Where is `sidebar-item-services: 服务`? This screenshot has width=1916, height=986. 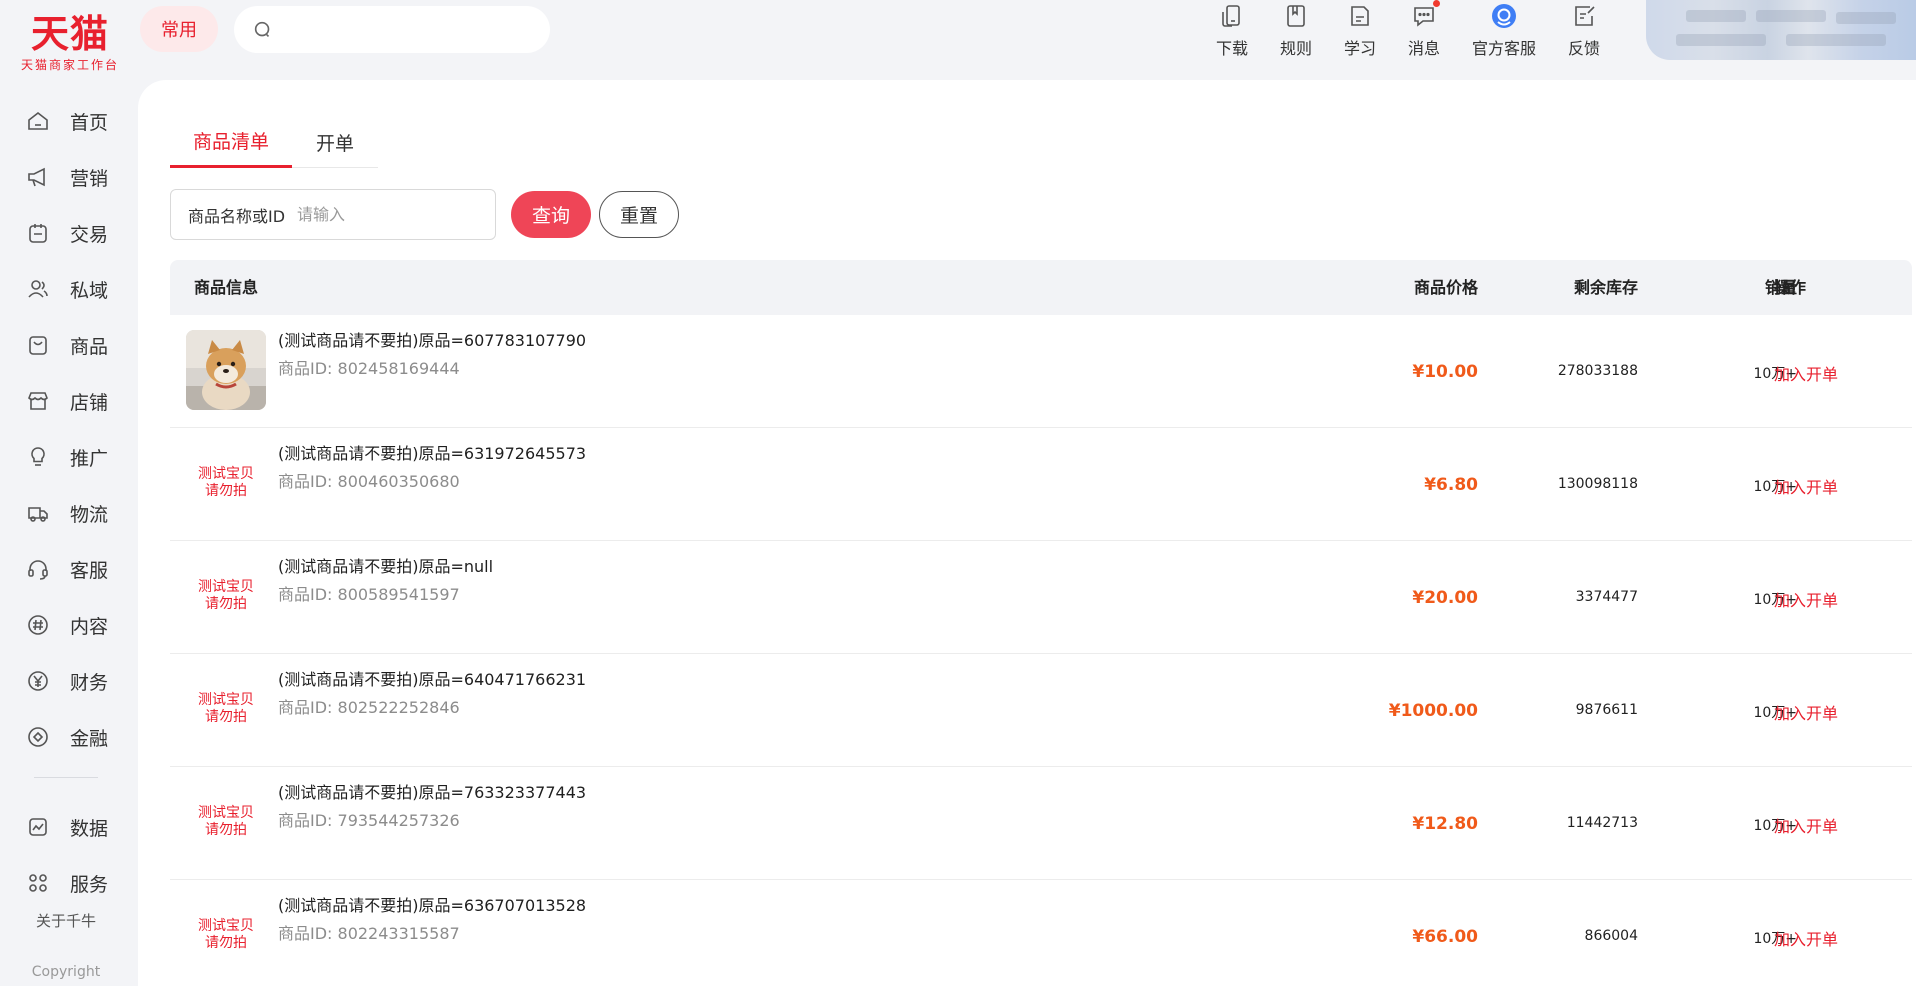
sidebar-item-services: 服务 is located at coordinates (67, 883).